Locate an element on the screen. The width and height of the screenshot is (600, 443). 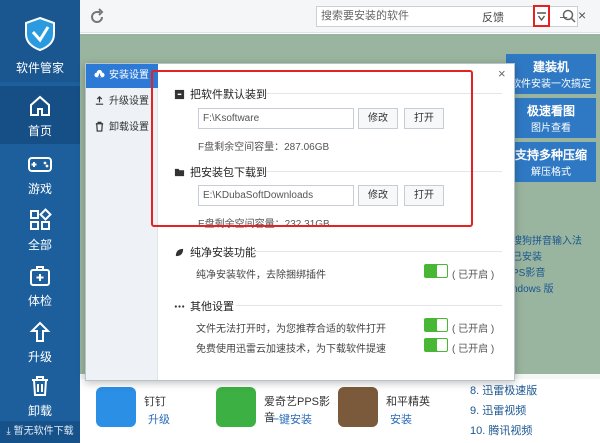
minimize-button: – is located at coordinates (563, 16).